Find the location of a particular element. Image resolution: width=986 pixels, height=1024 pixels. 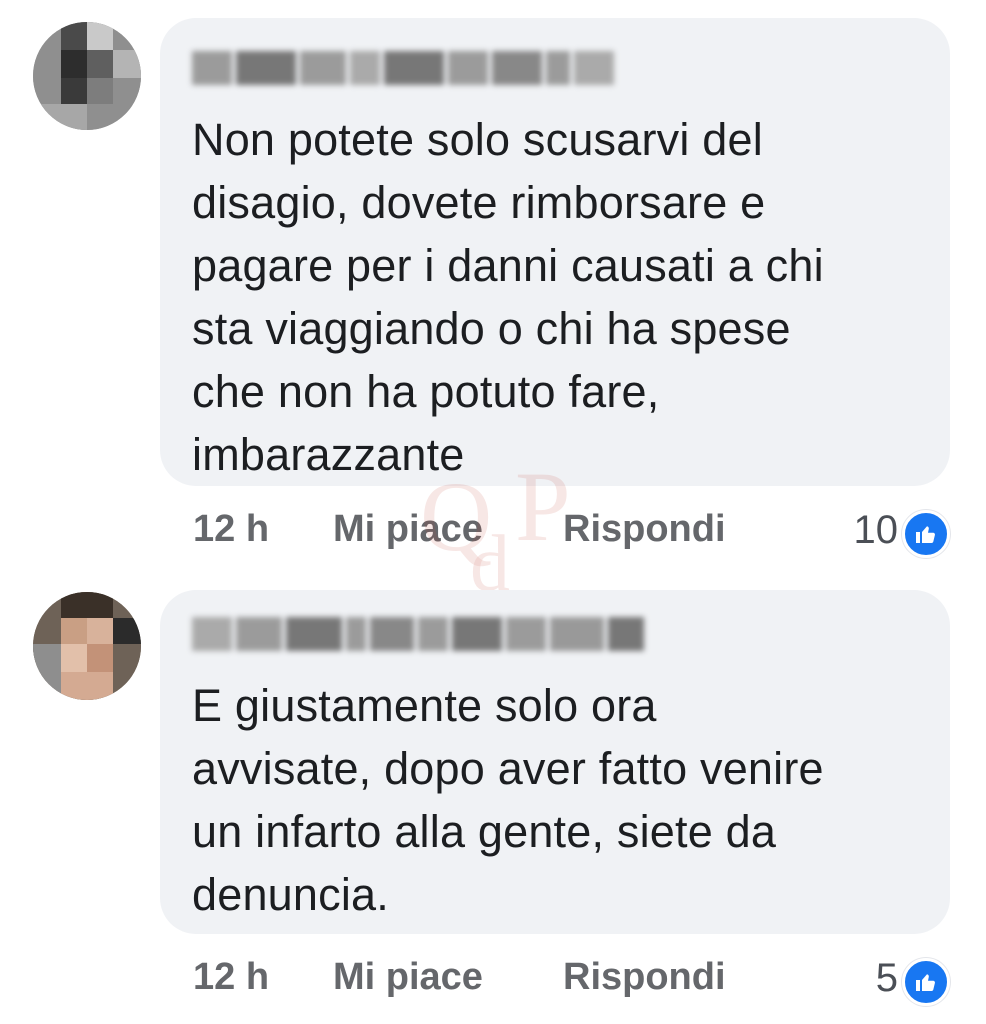

reaction-count: 10 is located at coordinates (876, 530).